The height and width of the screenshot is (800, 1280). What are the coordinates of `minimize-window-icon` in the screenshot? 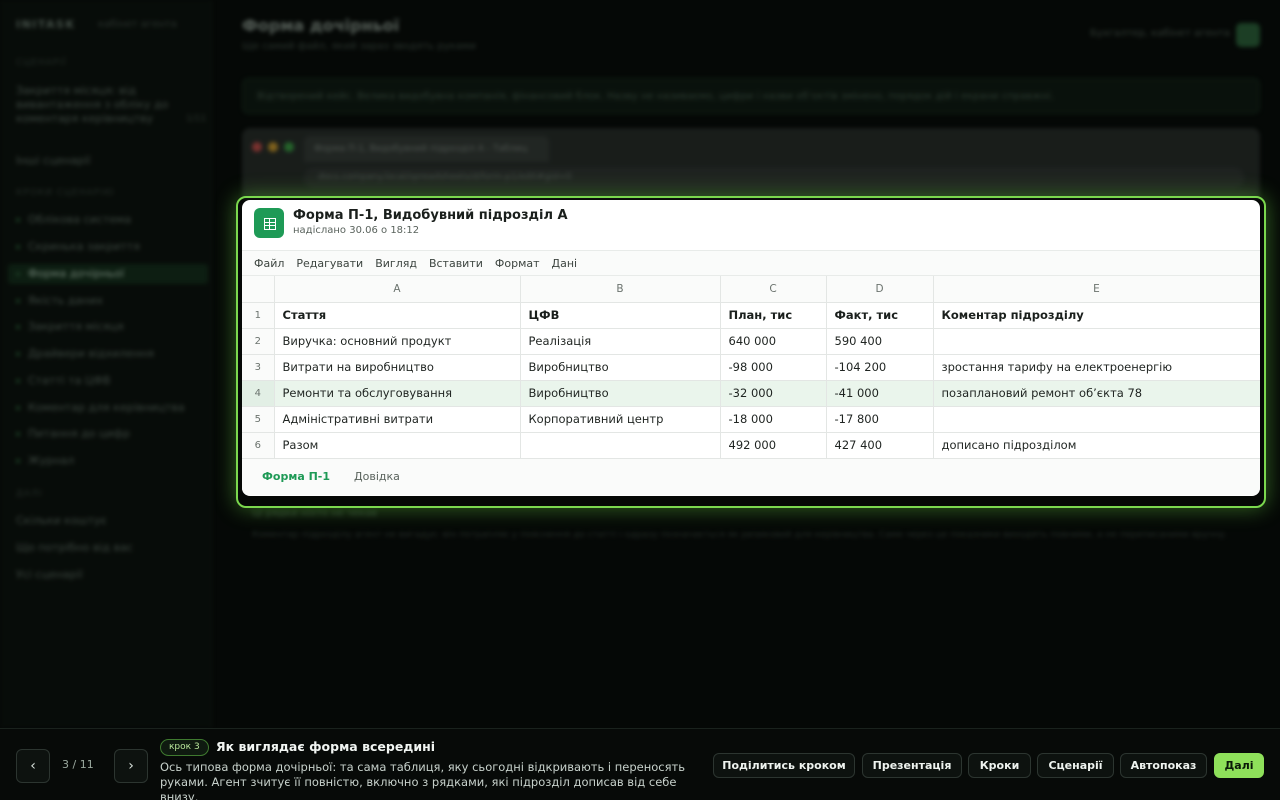 It's located at (273, 147).